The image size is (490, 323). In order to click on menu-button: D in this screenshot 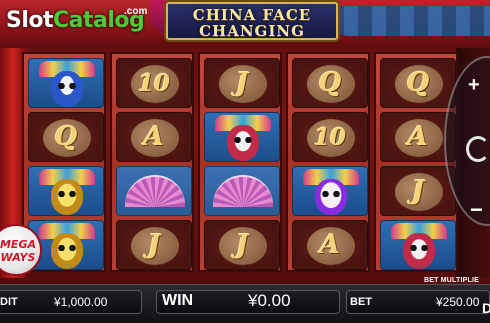, I will do `click(486, 308)`.